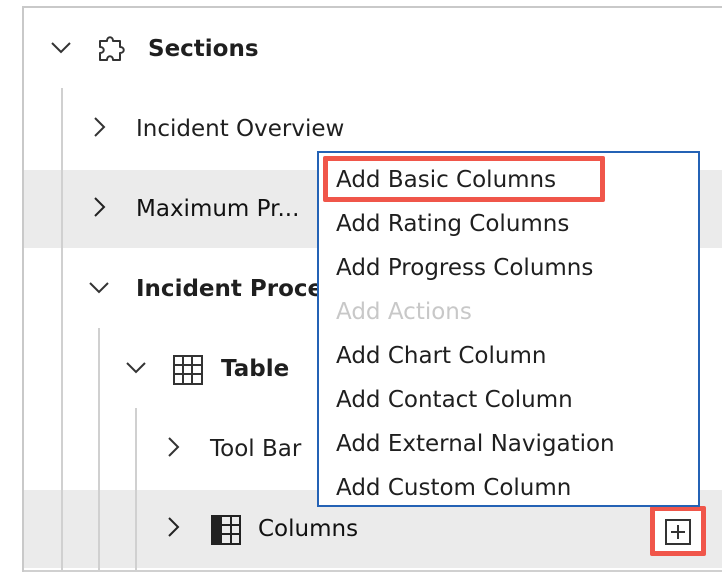 Image resolution: width=722 pixels, height=572 pixels. I want to click on menu-item-add-contact-column: Add Contact Column, so click(508, 400).